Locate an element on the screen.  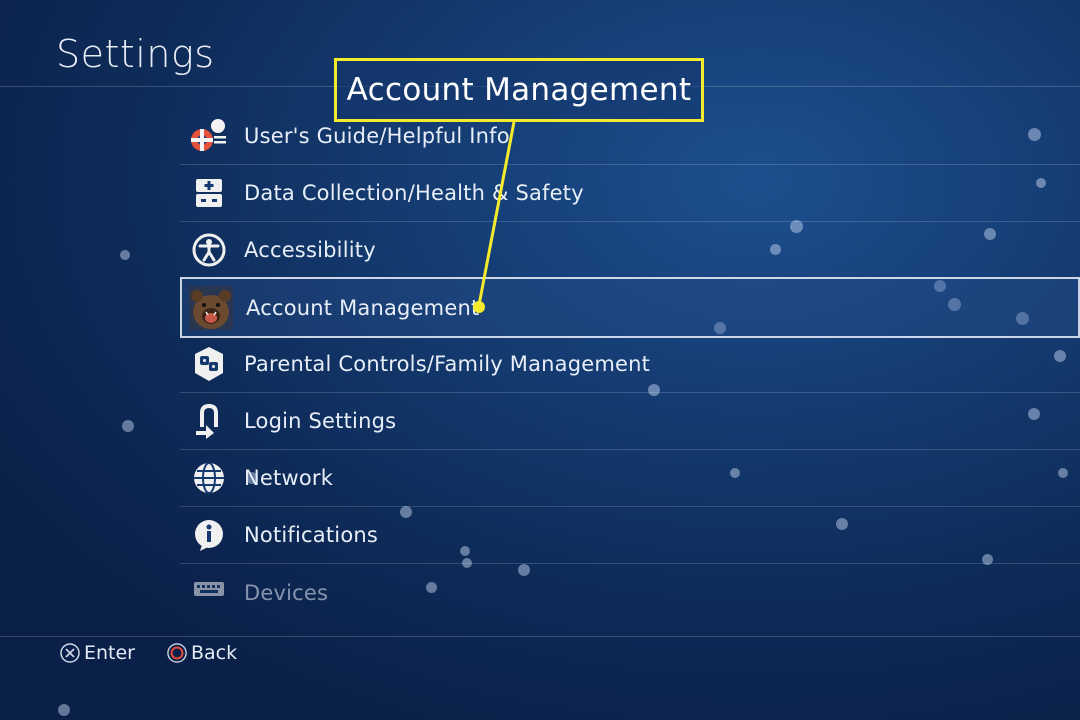
callout-label: Account Management is located at coordinates (519, 90).